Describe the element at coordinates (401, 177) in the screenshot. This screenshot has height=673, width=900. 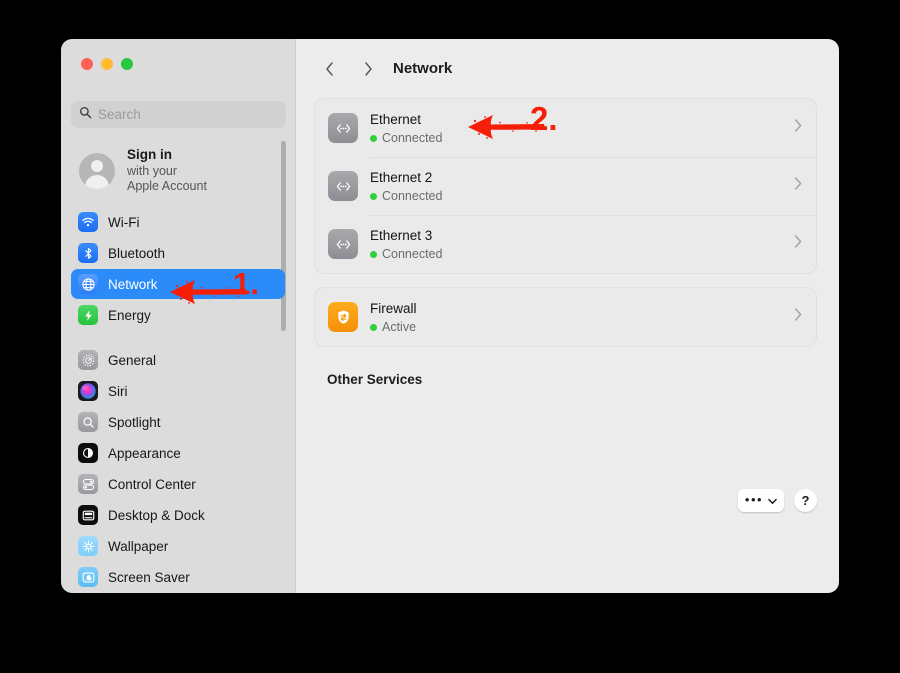
I see `service-name: Ethernet 2` at that location.